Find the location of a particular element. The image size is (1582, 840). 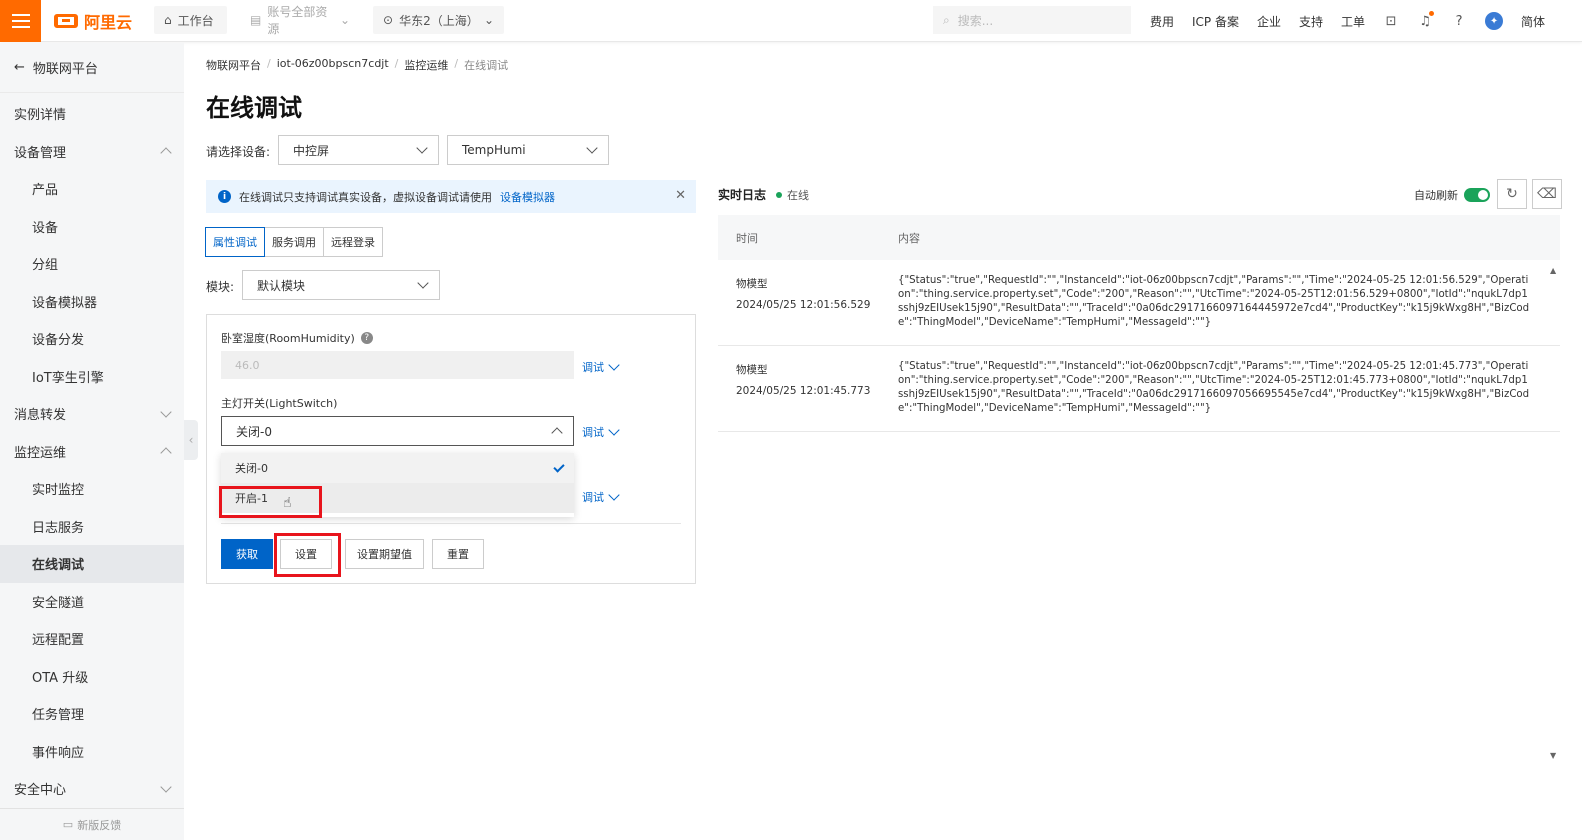

close-icon: ✕ is located at coordinates (680, 195).